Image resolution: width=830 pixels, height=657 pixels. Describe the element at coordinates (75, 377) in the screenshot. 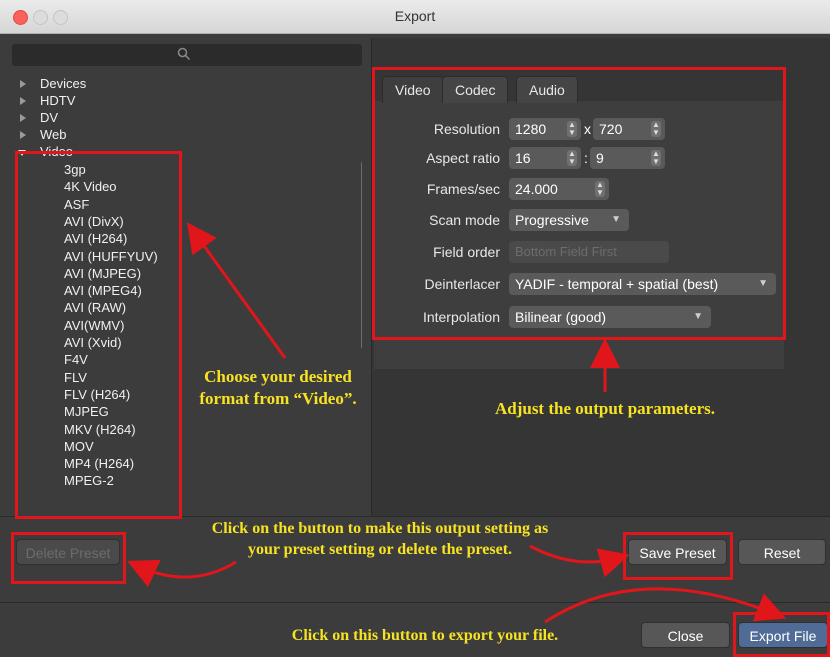

I see `list-item-label: FLV` at that location.